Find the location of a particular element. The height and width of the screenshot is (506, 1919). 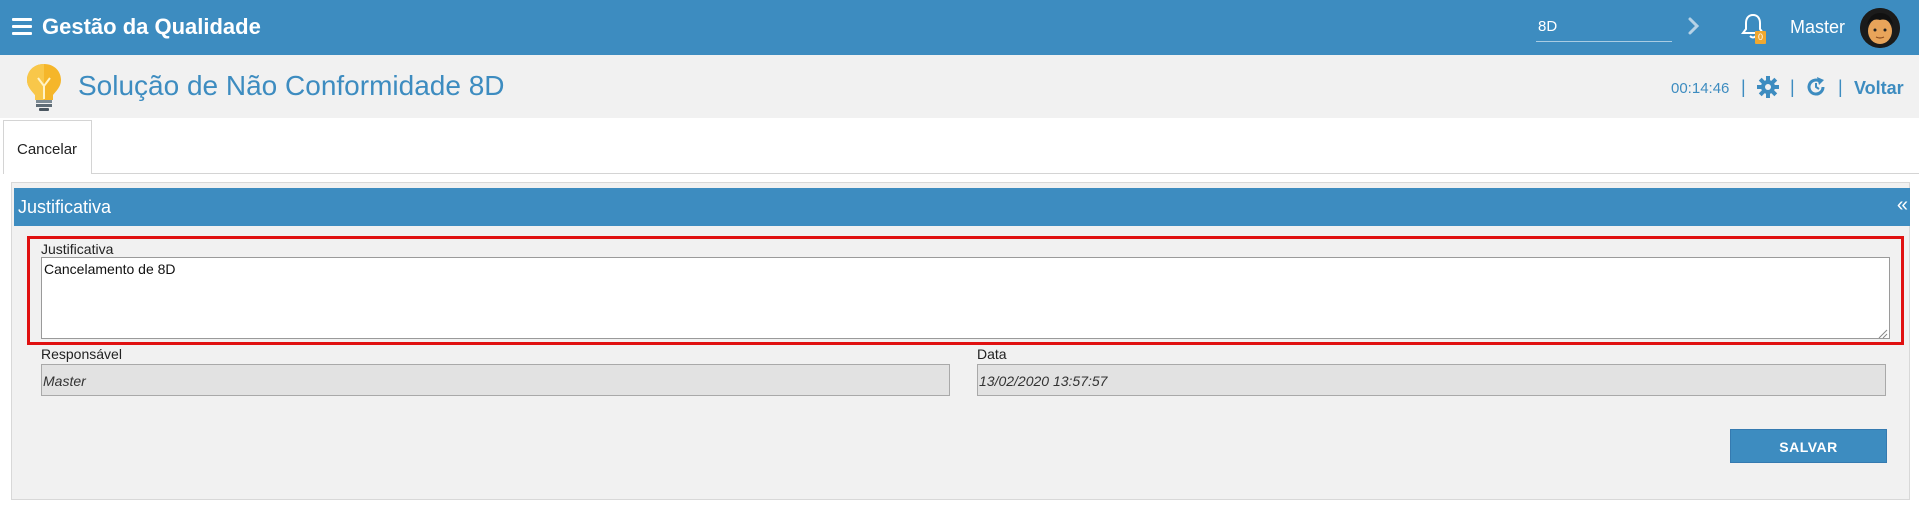

lightbulb-icon is located at coordinates (44, 87).